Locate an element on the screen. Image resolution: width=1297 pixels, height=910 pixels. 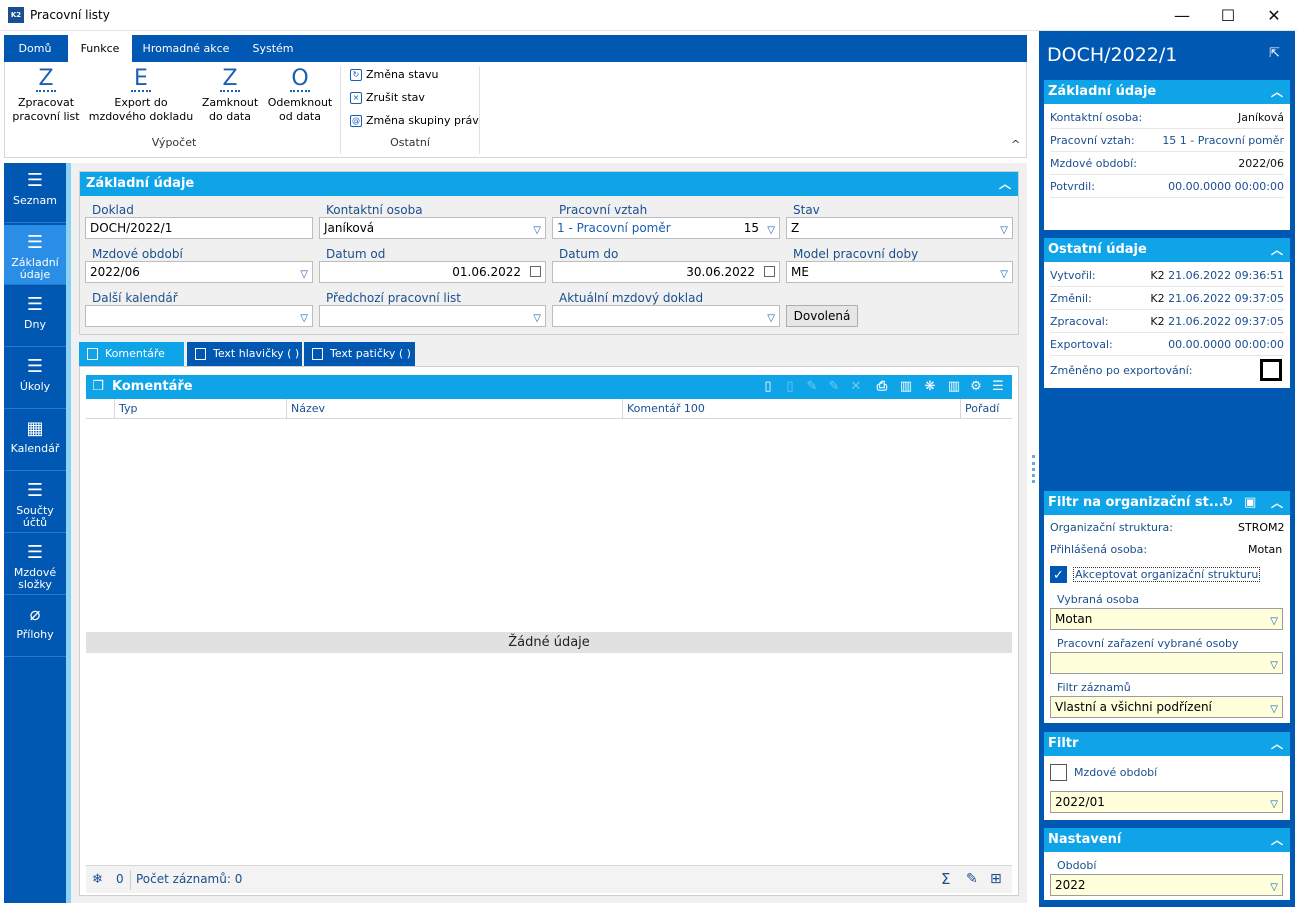
tab-domu: Domů is located at coordinates (35, 48).